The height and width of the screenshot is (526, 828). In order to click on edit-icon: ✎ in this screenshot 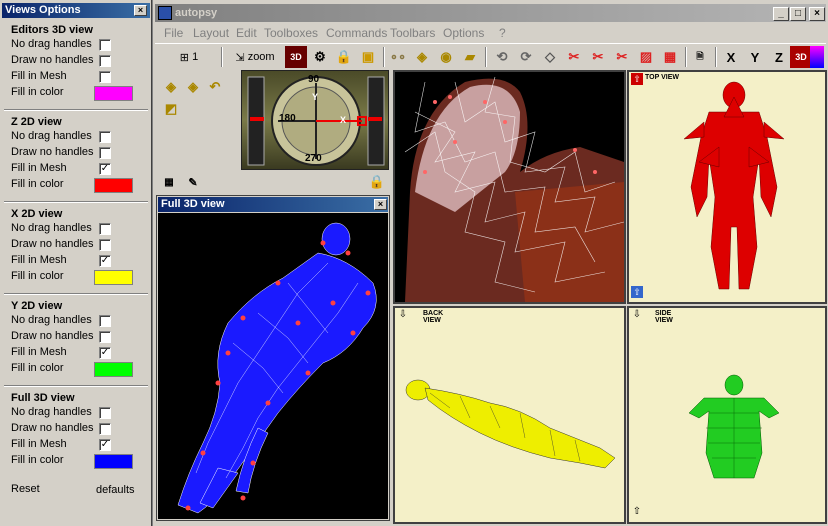, I will do `click(193, 182)`.